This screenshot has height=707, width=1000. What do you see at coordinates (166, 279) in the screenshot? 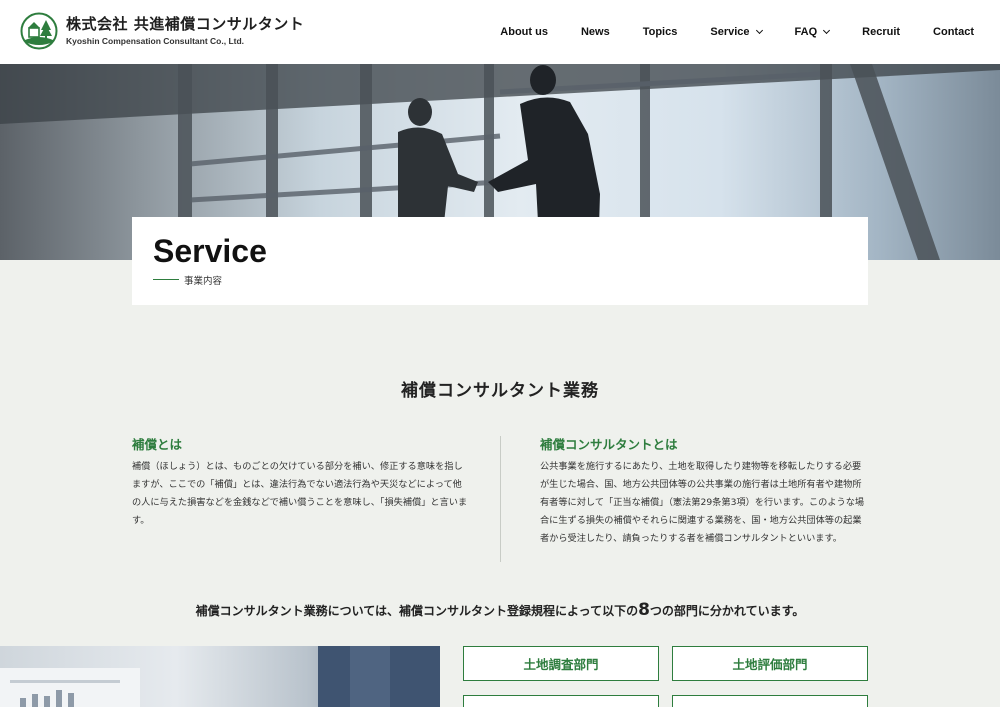
I see `title-accent-line` at bounding box center [166, 279].